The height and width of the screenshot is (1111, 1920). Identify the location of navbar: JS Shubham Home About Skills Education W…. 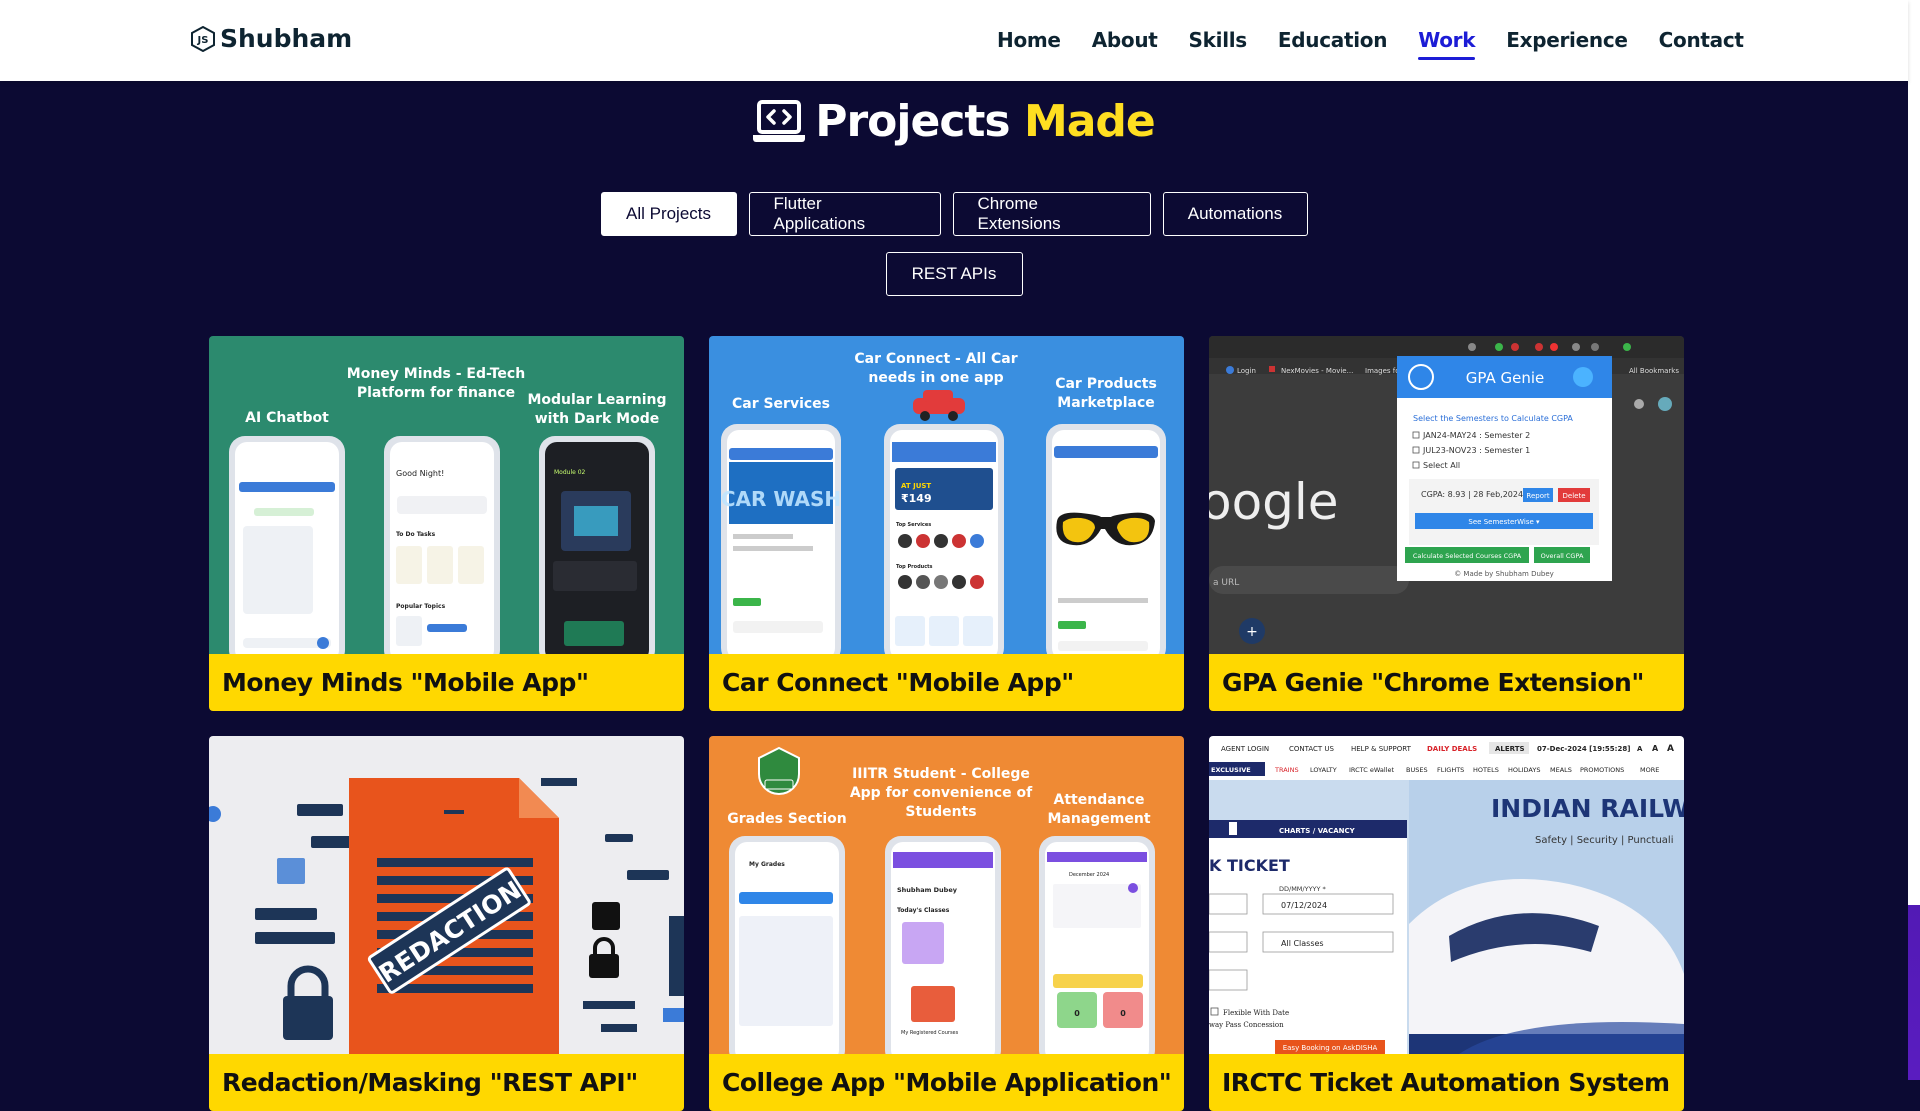
(954, 40).